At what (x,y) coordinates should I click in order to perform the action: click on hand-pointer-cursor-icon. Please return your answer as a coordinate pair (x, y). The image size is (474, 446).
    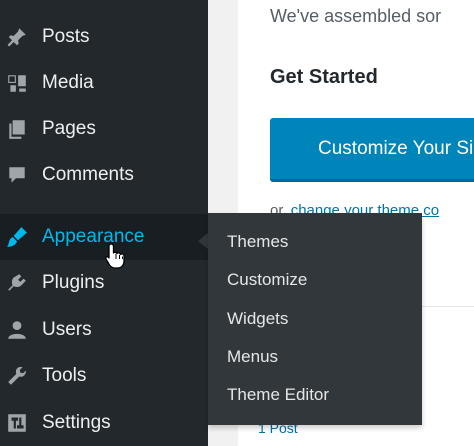
    Looking at the image, I should click on (115, 256).